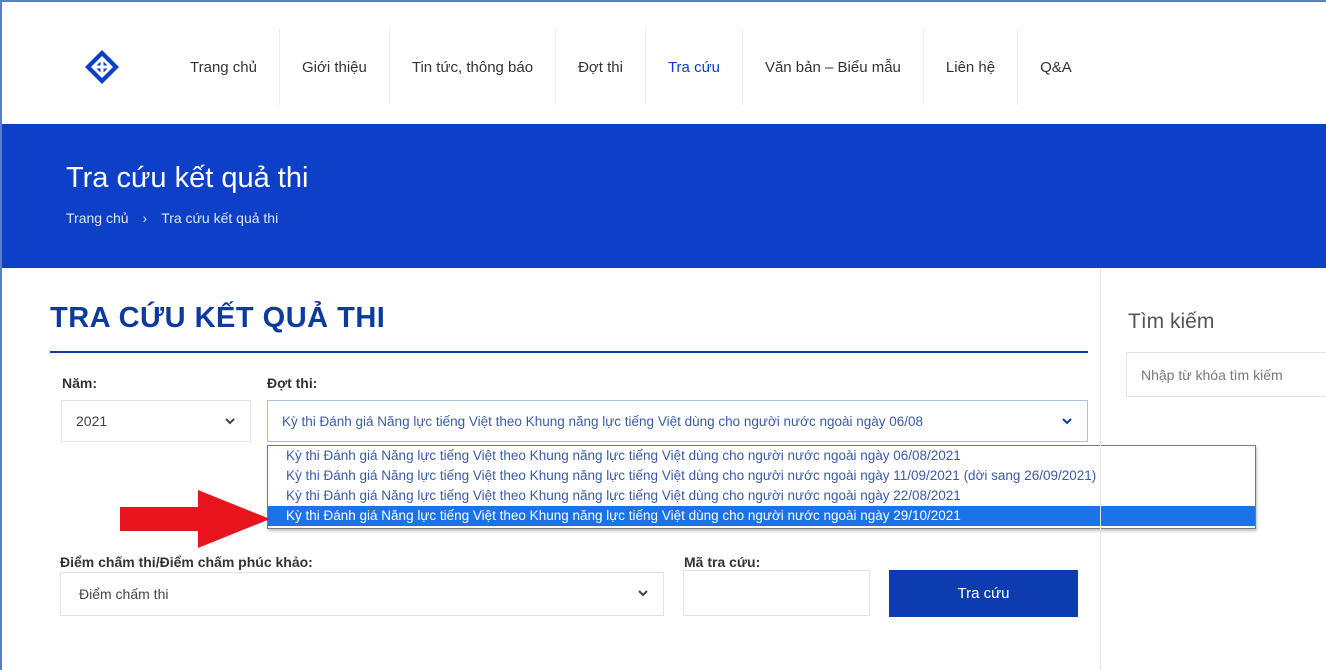  What do you see at coordinates (1171, 321) in the screenshot?
I see `sidebar-search-title: Tìm kiếm` at bounding box center [1171, 321].